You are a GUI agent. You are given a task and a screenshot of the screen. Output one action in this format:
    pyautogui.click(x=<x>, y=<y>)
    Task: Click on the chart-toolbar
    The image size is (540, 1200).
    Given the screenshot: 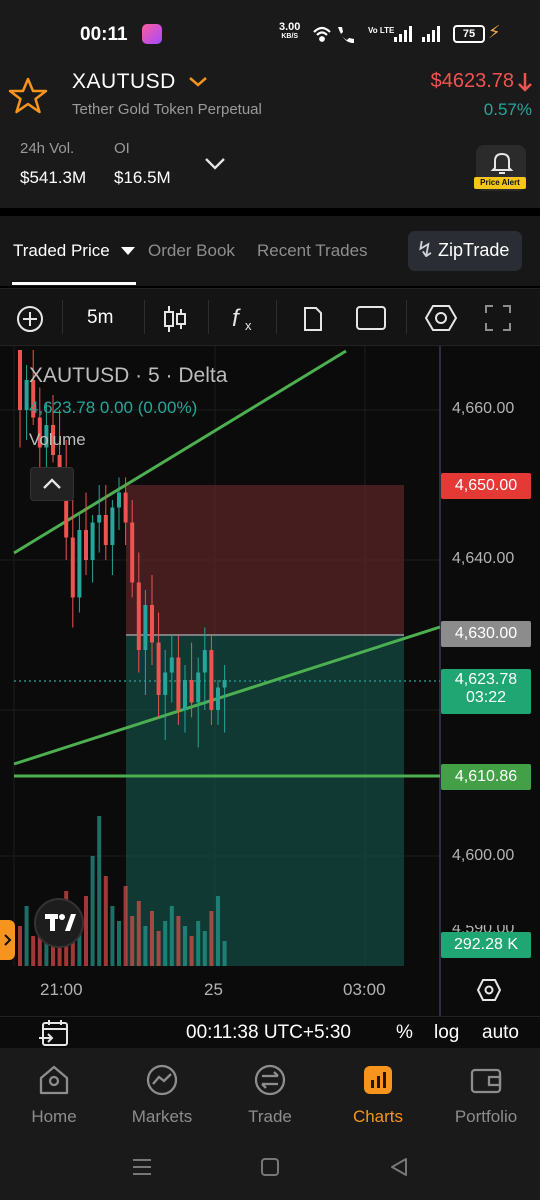 What is the action you would take?
    pyautogui.click(x=270, y=317)
    